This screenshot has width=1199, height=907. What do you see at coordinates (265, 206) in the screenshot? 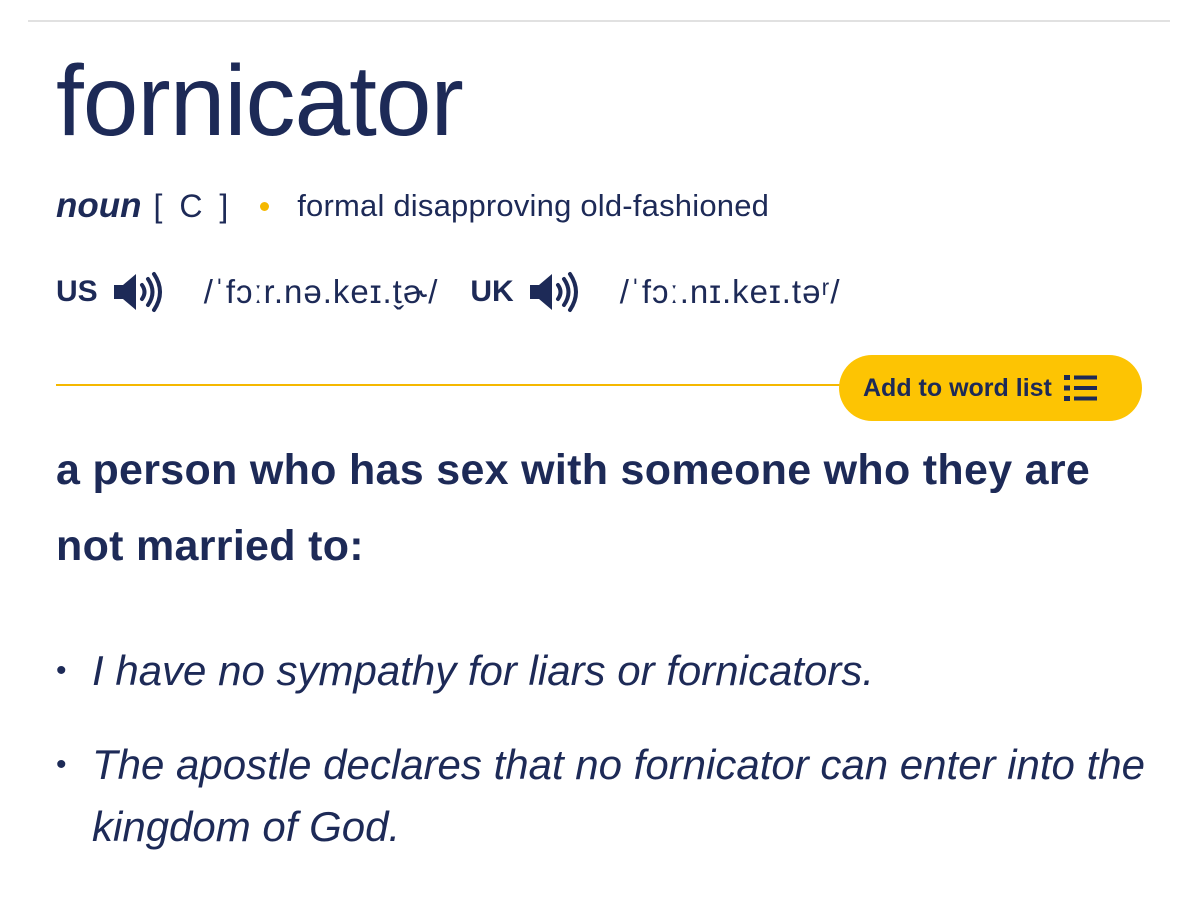
I see `separator-dot` at bounding box center [265, 206].